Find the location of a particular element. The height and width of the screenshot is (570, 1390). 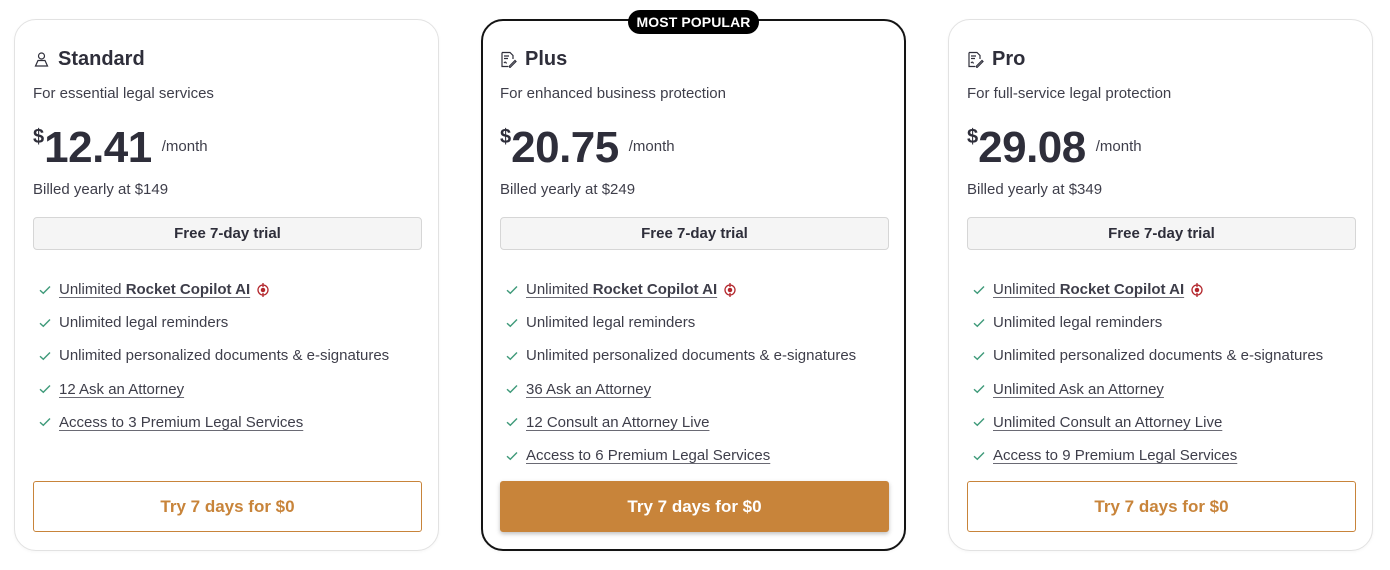

billing-note: Billed yearly at $249 is located at coordinates (568, 189).